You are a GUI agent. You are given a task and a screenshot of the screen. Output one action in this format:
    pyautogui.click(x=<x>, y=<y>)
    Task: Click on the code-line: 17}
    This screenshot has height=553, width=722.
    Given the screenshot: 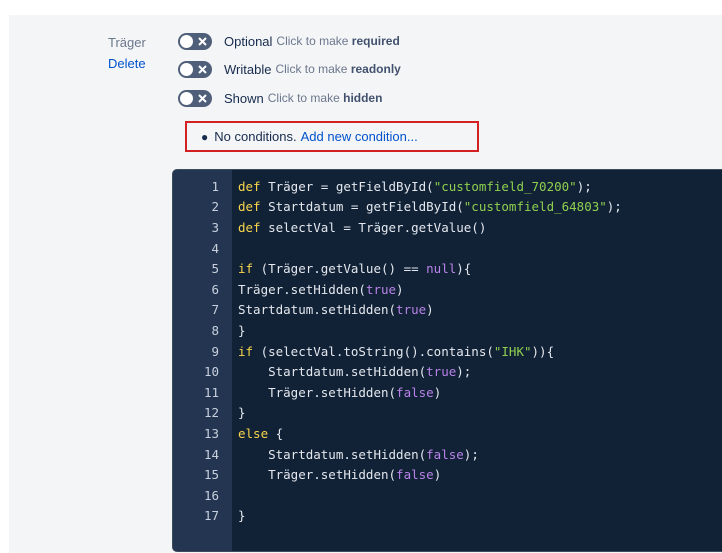 What is the action you would take?
    pyautogui.click(x=447, y=516)
    